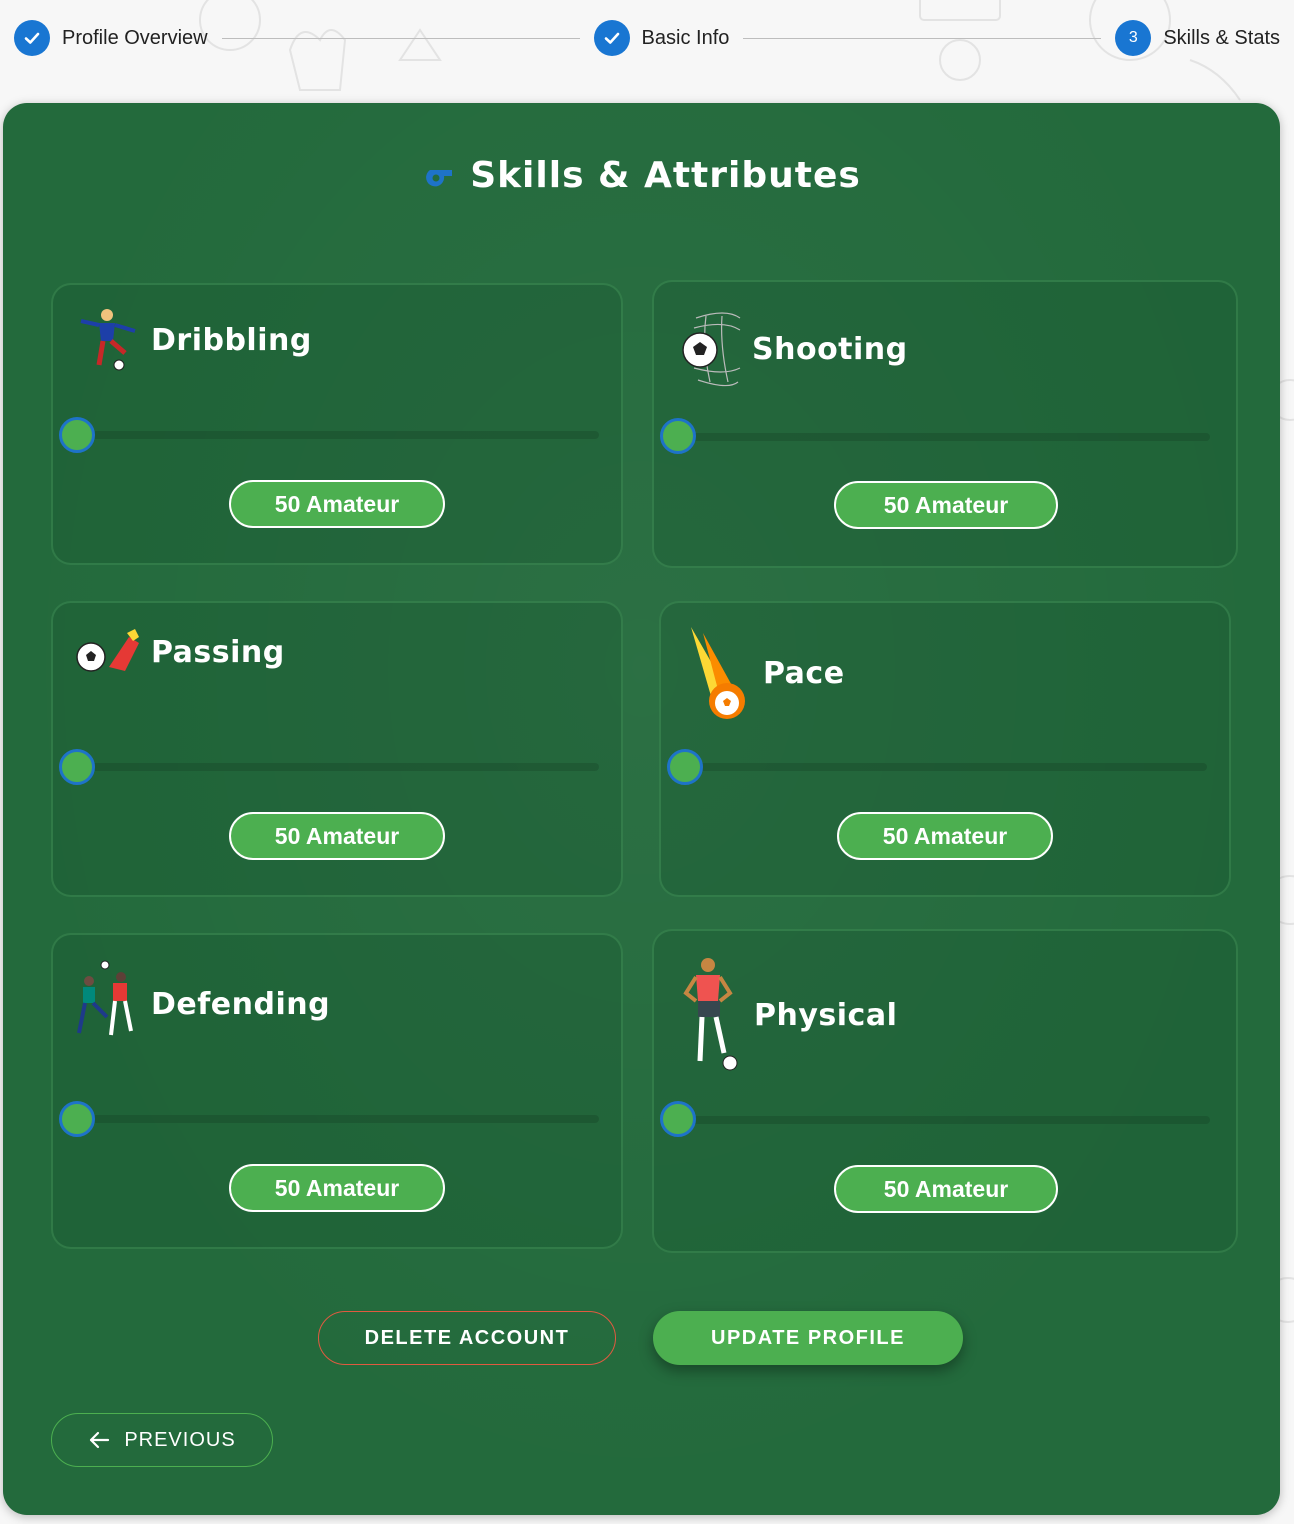  I want to click on skill-card-dribbling: Dribbling 50 Amateur, so click(337, 424).